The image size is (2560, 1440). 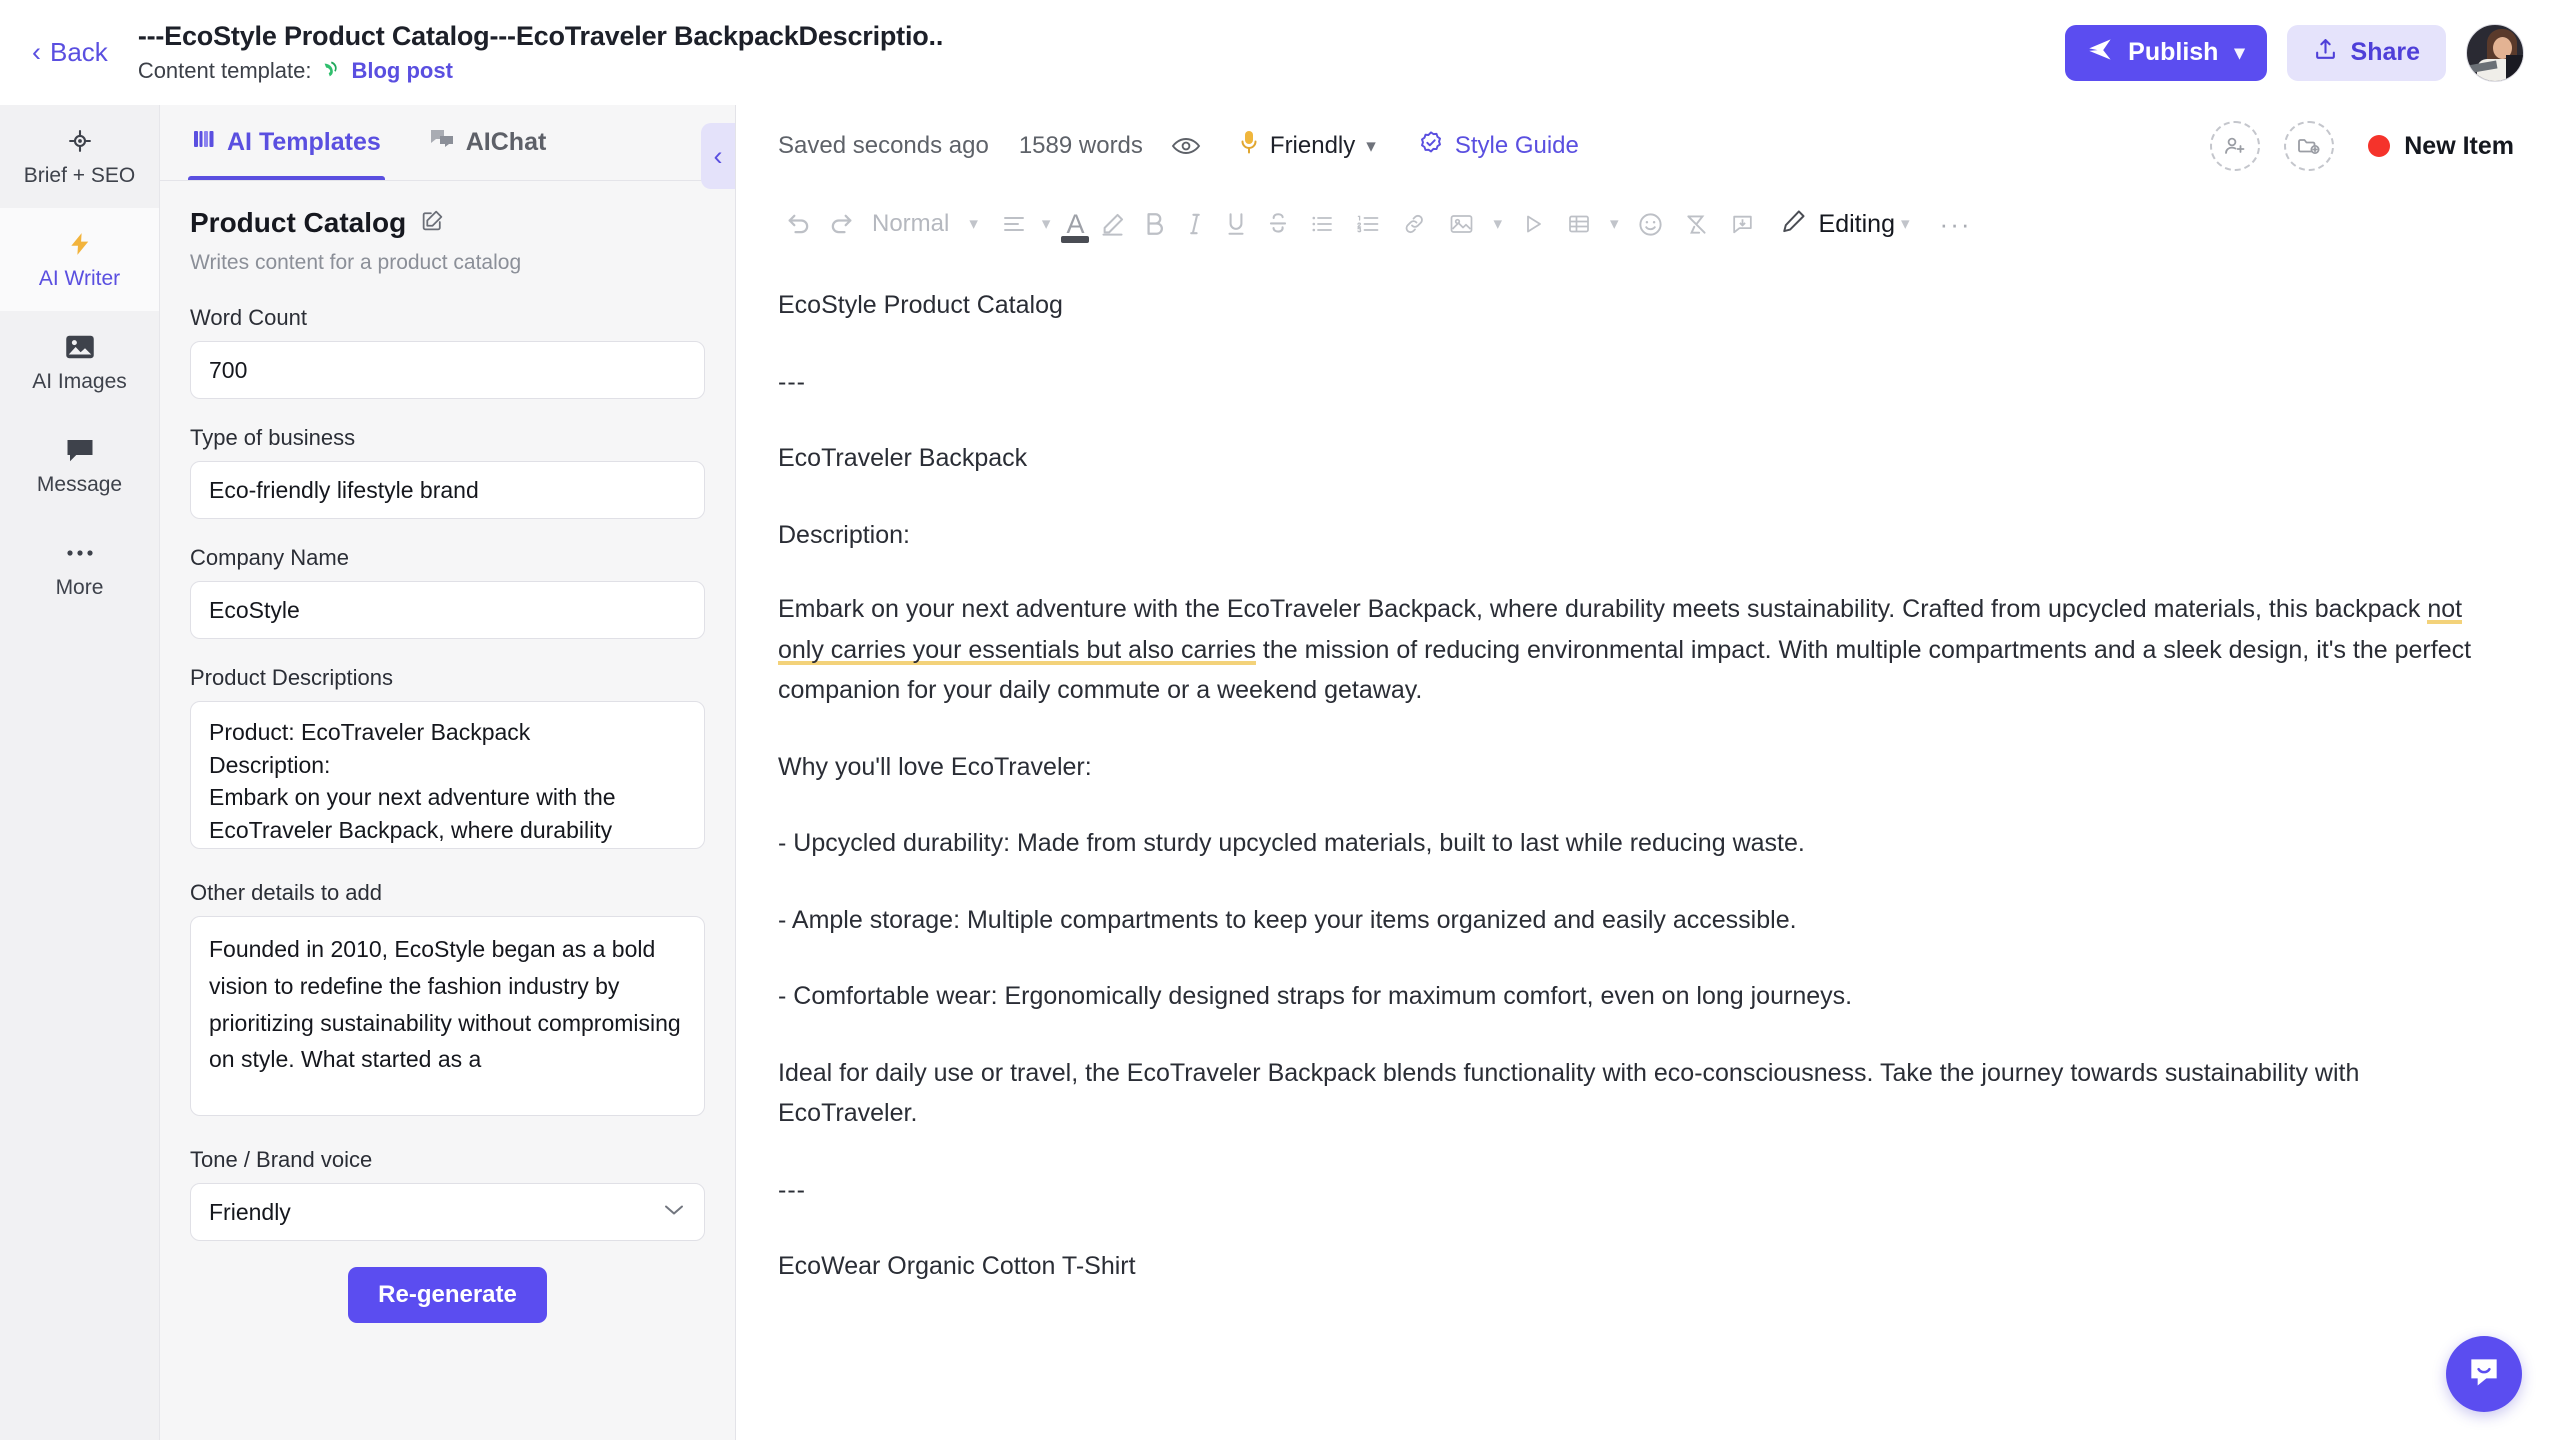 I want to click on sidebar-item-more: More, so click(x=79, y=568).